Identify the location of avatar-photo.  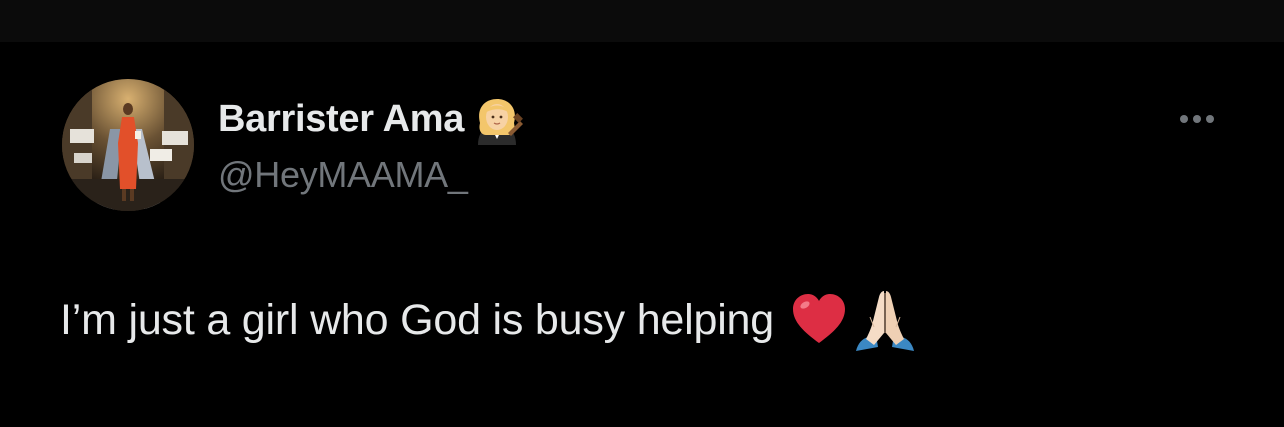
(128, 145).